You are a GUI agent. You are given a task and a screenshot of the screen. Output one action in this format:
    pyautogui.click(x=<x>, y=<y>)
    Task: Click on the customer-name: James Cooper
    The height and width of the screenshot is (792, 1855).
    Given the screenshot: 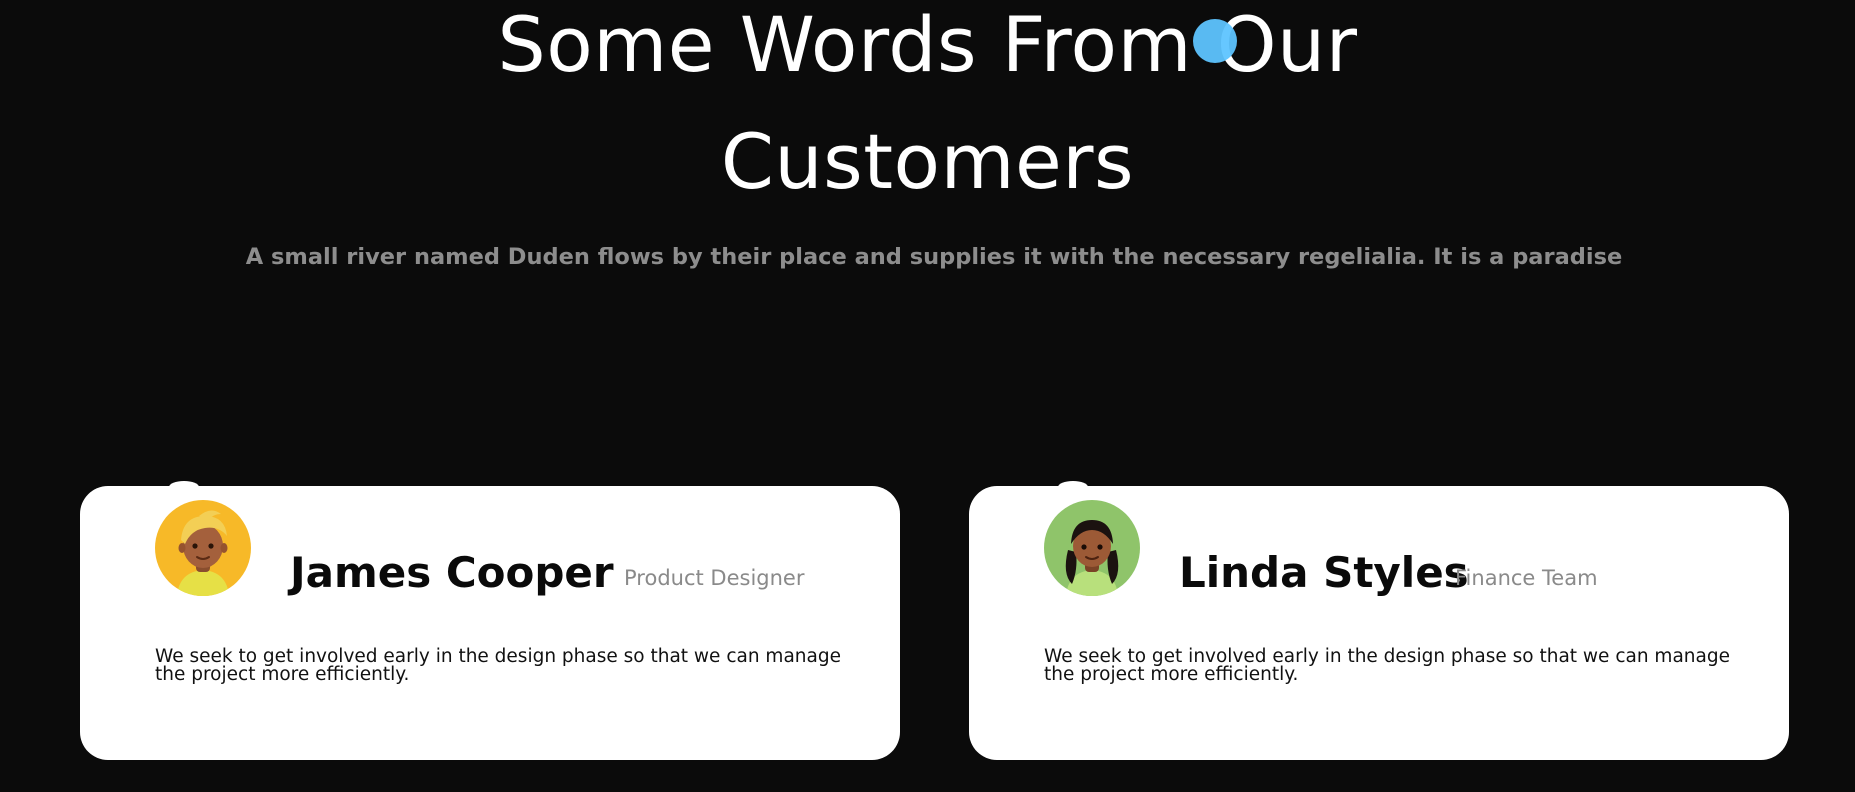 What is the action you would take?
    pyautogui.click(x=452, y=572)
    